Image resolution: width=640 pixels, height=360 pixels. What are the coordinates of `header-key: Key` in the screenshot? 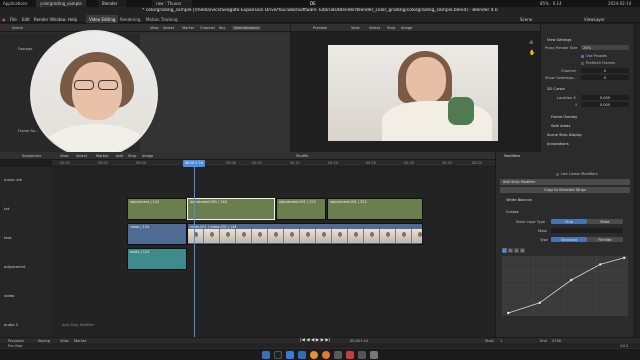 It's located at (222, 28).